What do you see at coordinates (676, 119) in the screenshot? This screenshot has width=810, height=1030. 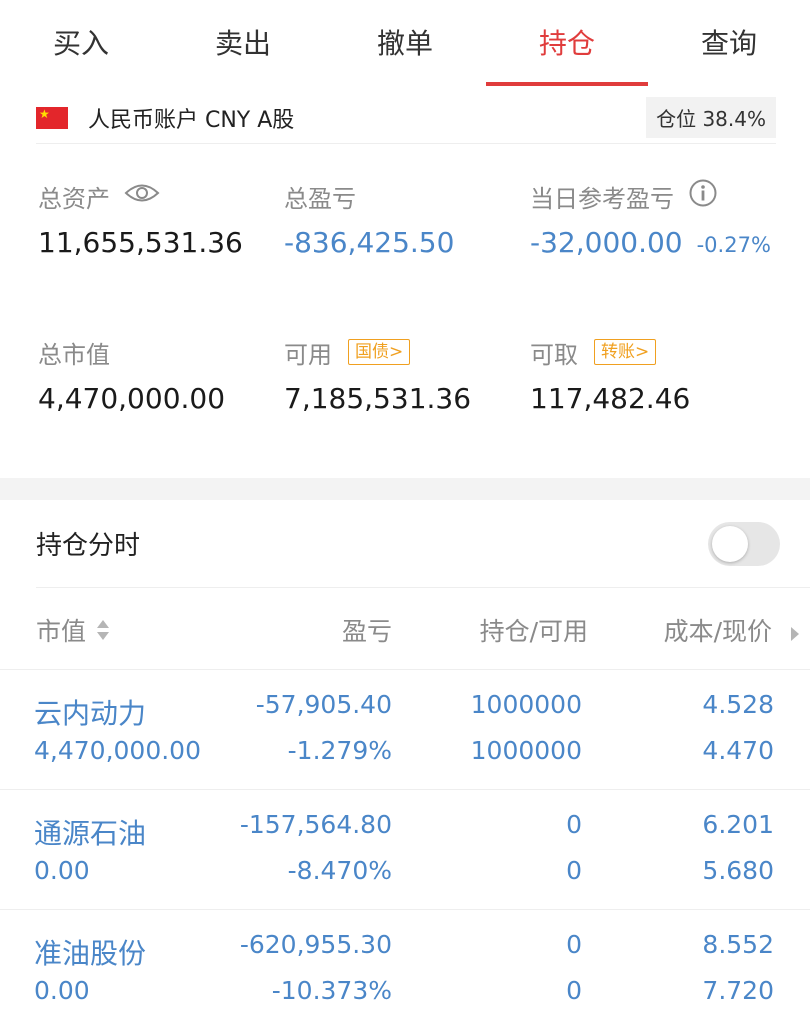 I see `position-ratio-label: 仓位` at bounding box center [676, 119].